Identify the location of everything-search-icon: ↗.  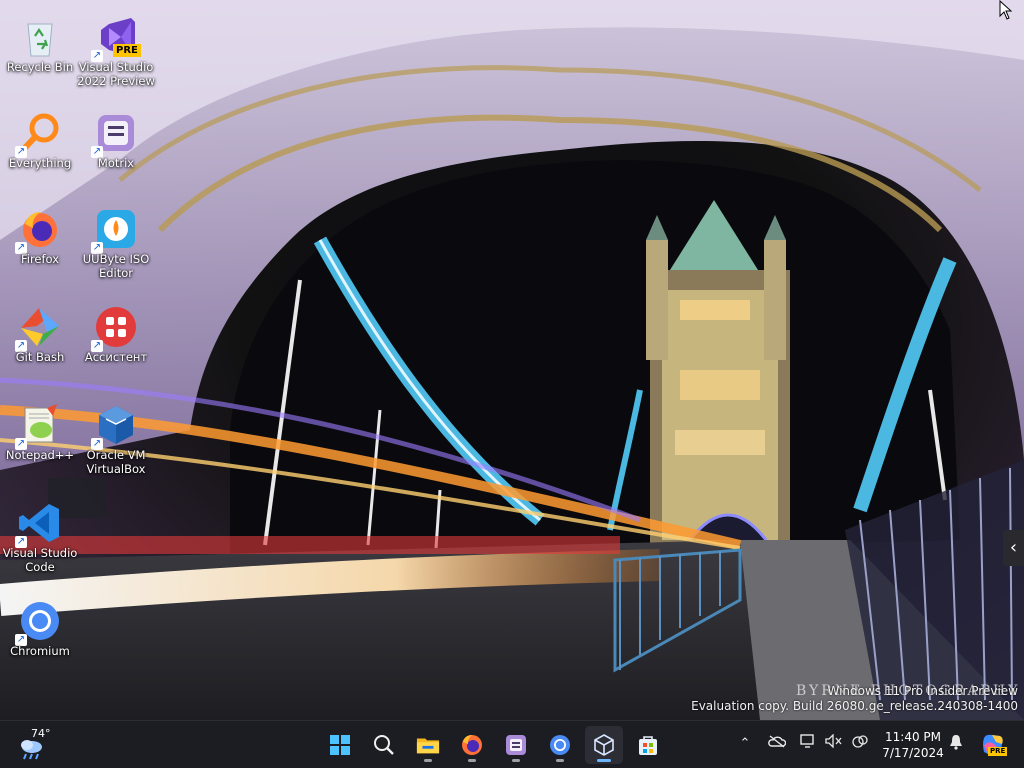
(39, 134).